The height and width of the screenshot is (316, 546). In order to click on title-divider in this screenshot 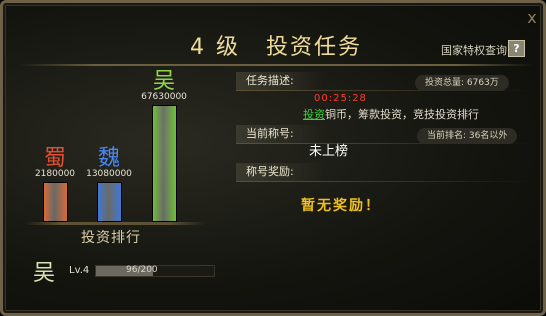, I will do `click(276, 65)`.